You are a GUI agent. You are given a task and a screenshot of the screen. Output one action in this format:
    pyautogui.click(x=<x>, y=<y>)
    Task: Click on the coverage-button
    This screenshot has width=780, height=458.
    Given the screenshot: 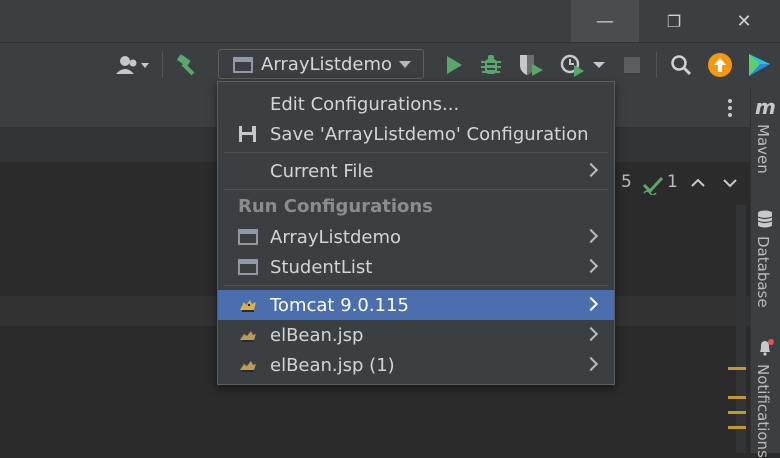 What is the action you would take?
    pyautogui.click(x=531, y=65)
    